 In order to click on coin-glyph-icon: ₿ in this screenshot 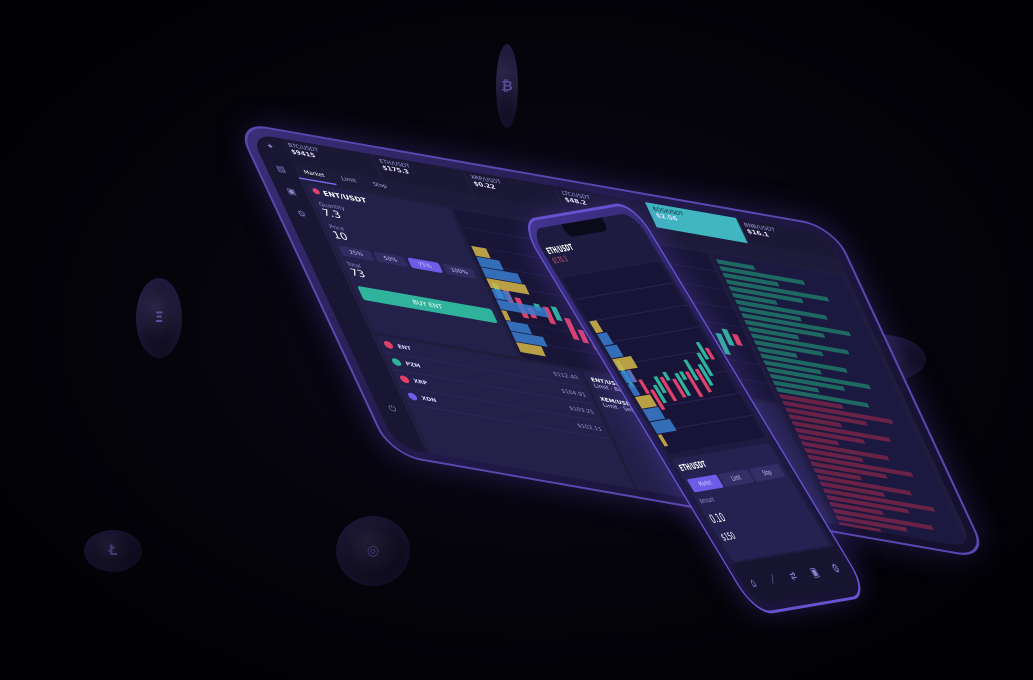, I will do `click(507, 86)`.